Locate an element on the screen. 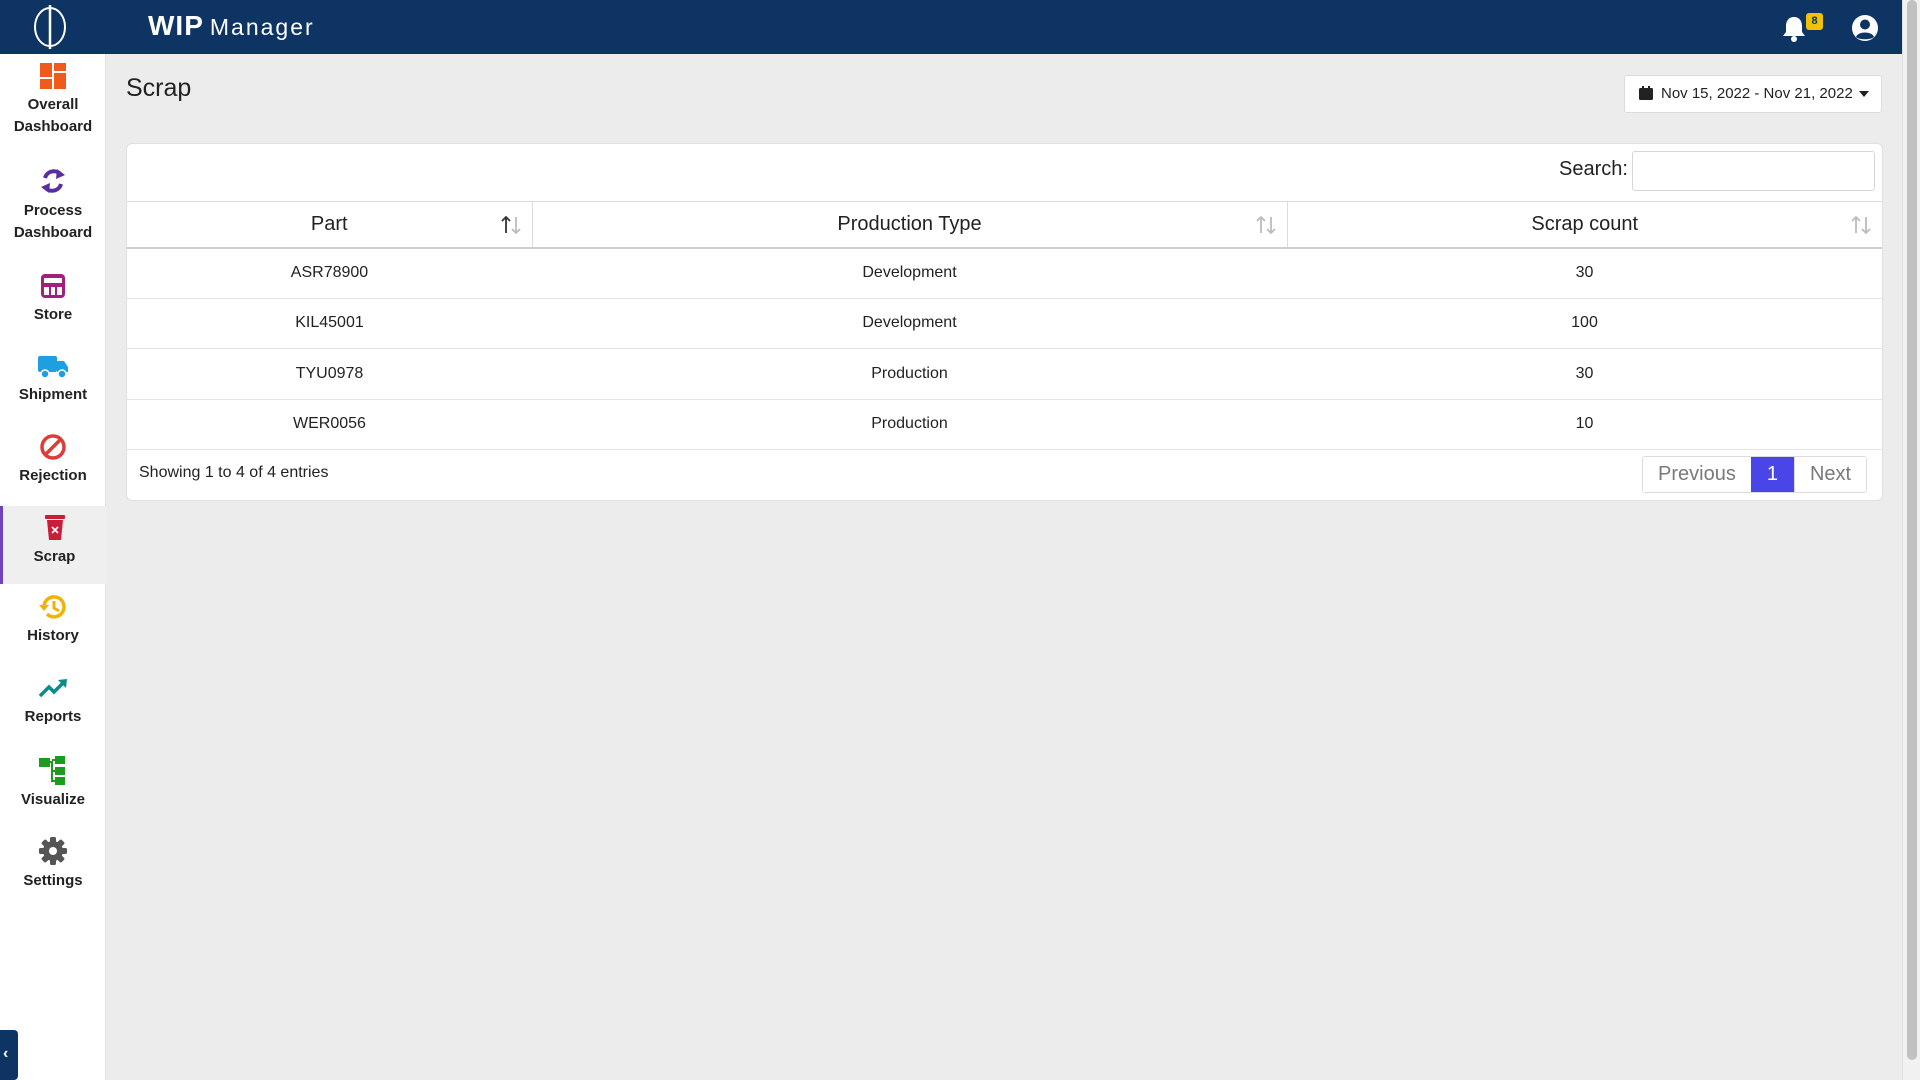 The height and width of the screenshot is (1080, 1920). store-icon is located at coordinates (53, 286).